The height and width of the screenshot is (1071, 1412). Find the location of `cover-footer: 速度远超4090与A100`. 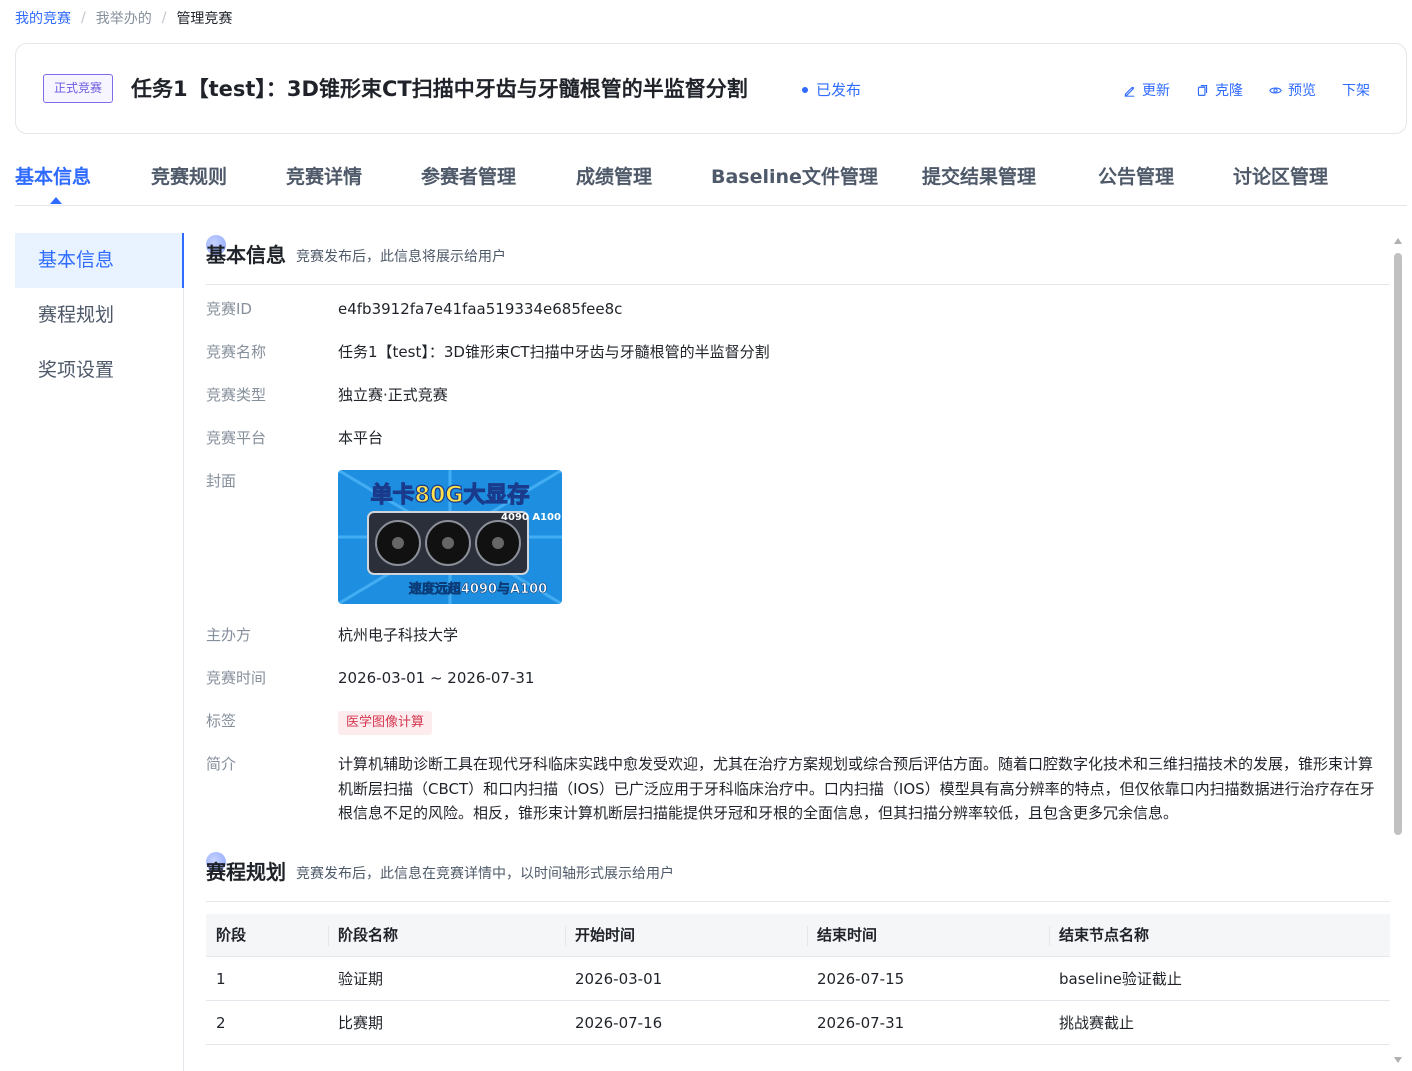

cover-footer: 速度远超4090与A100 is located at coordinates (478, 589).